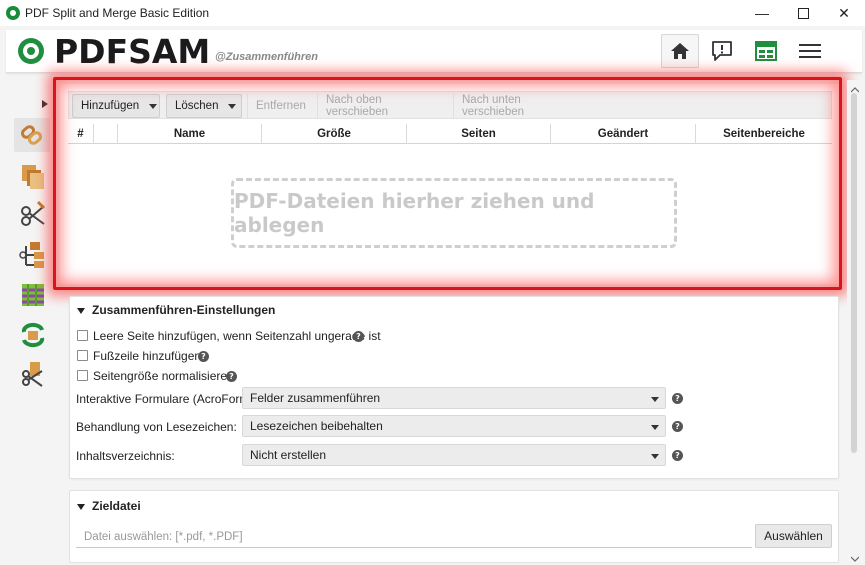  I want to click on sidebar-item-split, so click(33, 177).